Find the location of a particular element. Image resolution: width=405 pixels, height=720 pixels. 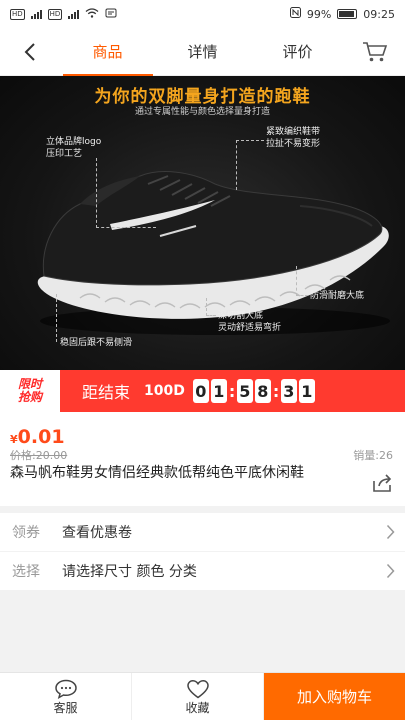

callout-line-heel is located at coordinates (59, 318).